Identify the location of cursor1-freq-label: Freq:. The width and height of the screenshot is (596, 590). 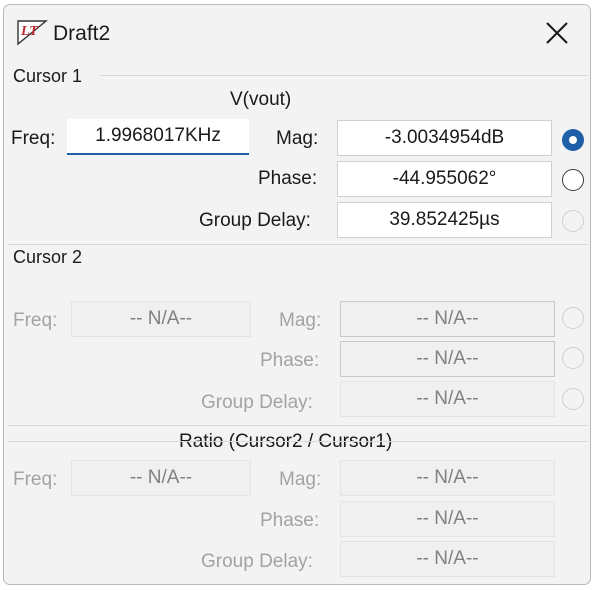
(33, 138).